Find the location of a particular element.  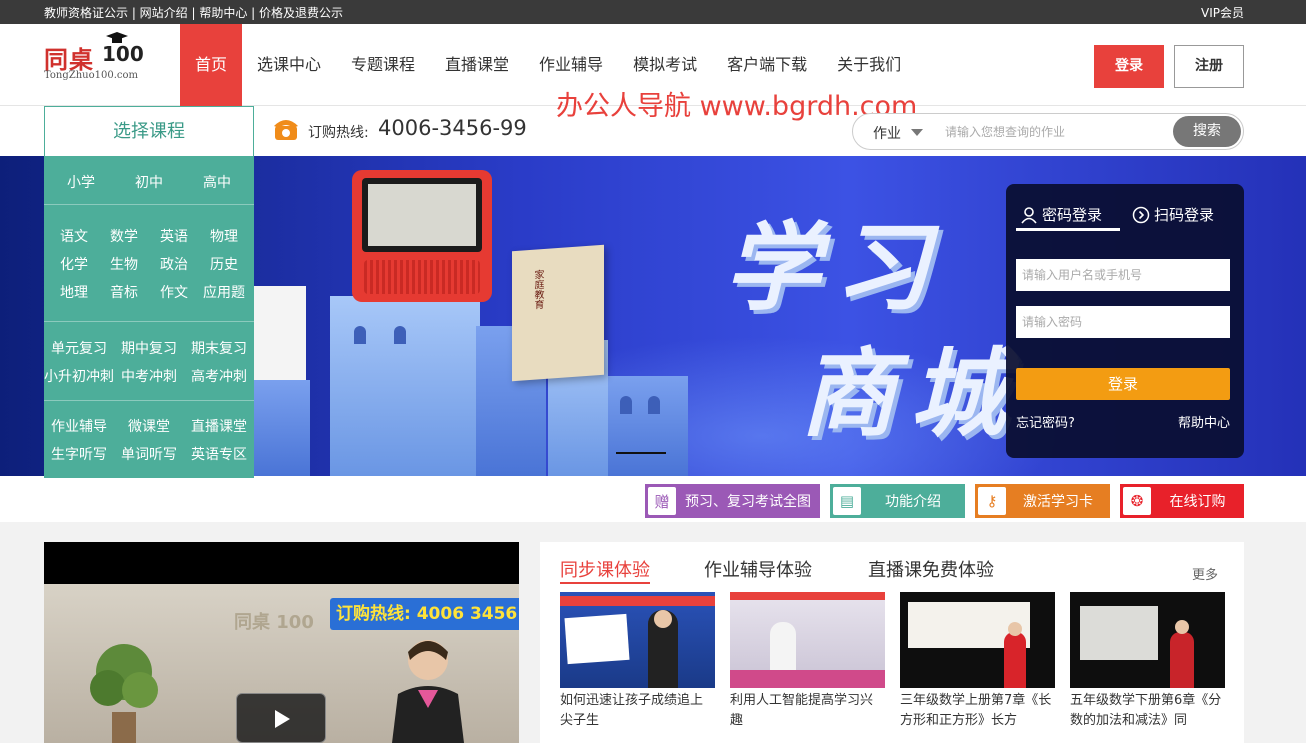

username-input is located at coordinates (1123, 275).